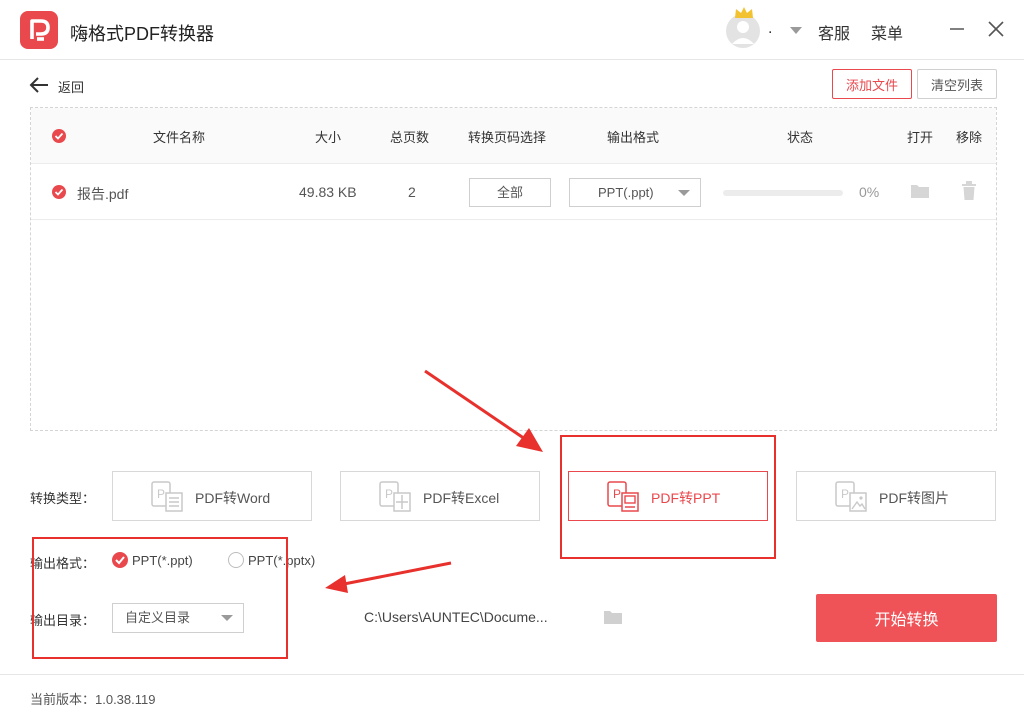  I want to click on row-checkbox, so click(59, 192).